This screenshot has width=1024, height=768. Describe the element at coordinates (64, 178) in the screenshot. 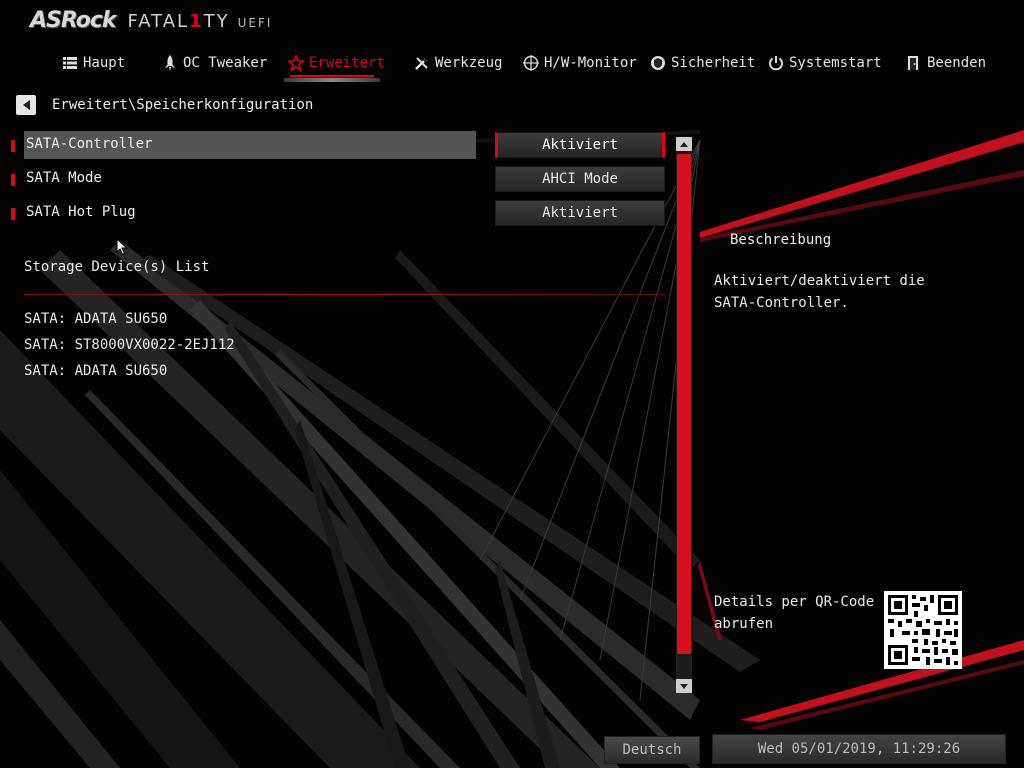

I see `setting-label: SATA Mode` at that location.